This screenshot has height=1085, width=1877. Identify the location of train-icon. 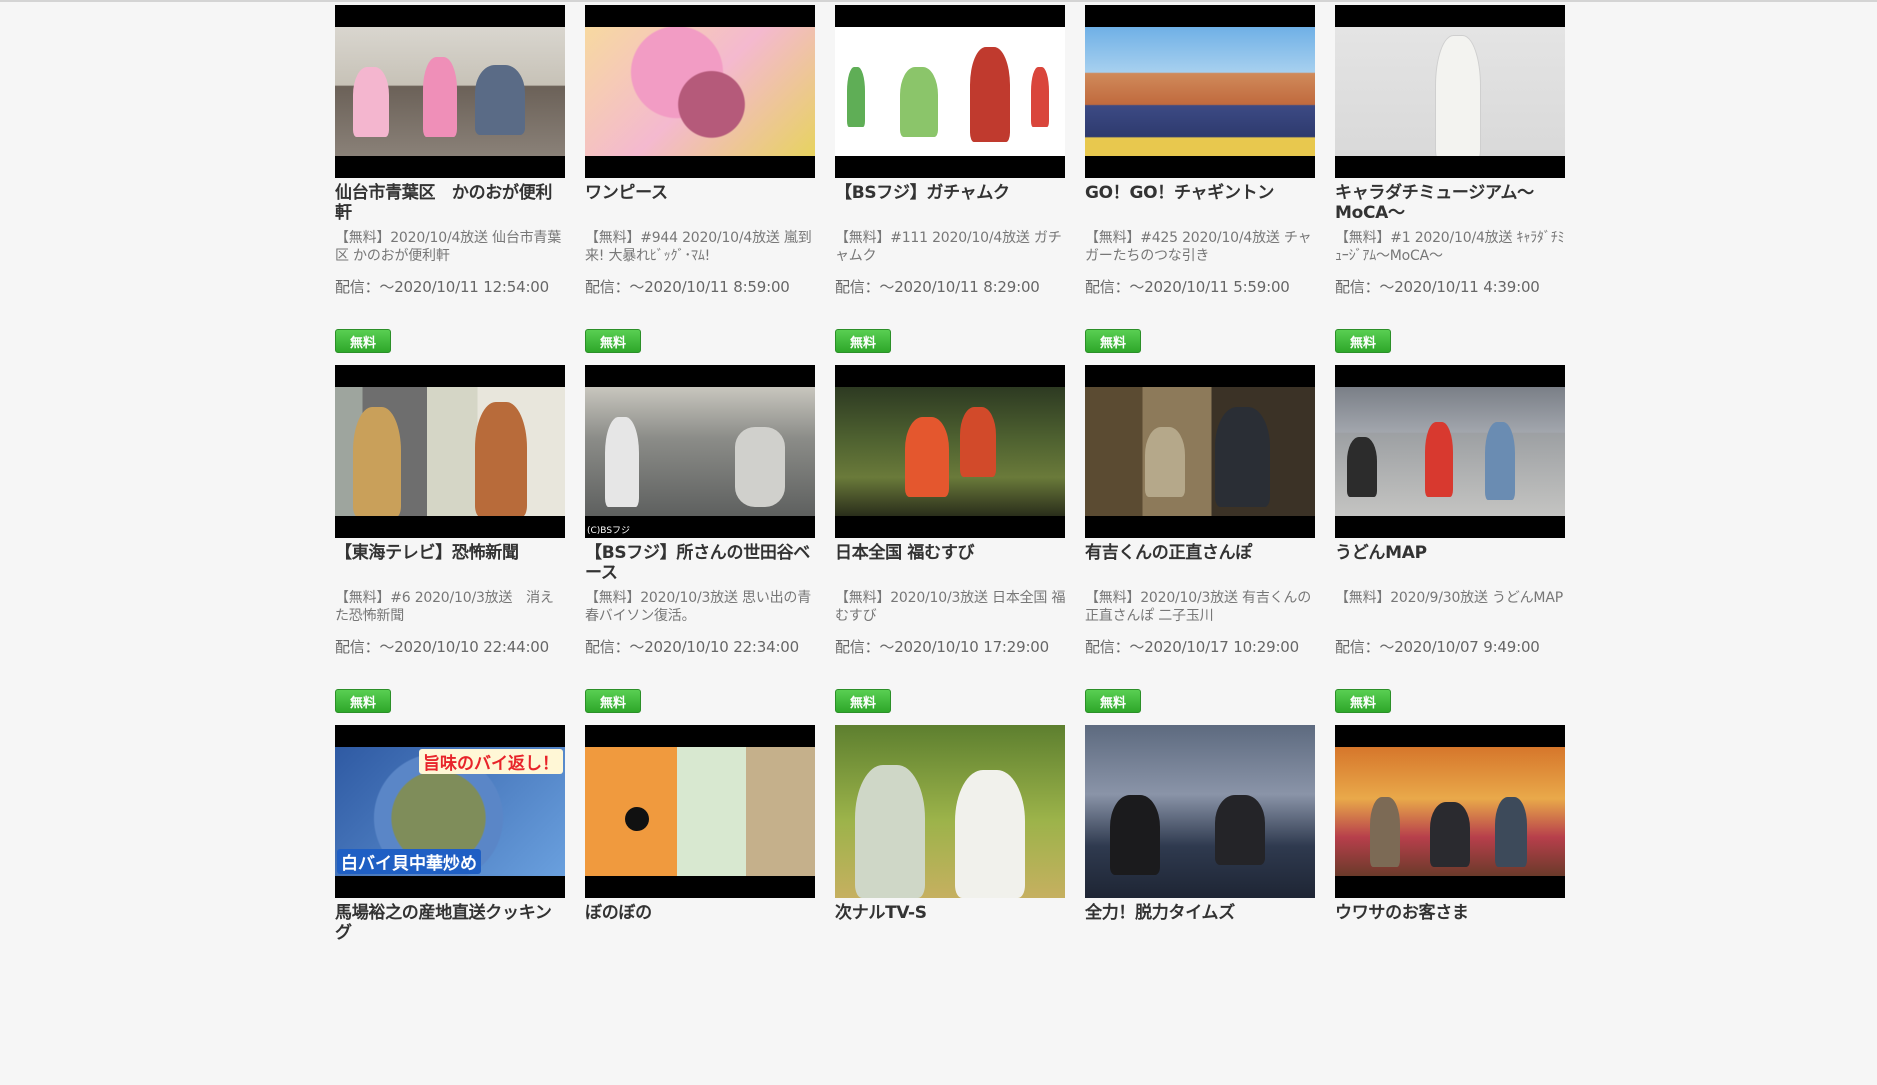
(1200, 91).